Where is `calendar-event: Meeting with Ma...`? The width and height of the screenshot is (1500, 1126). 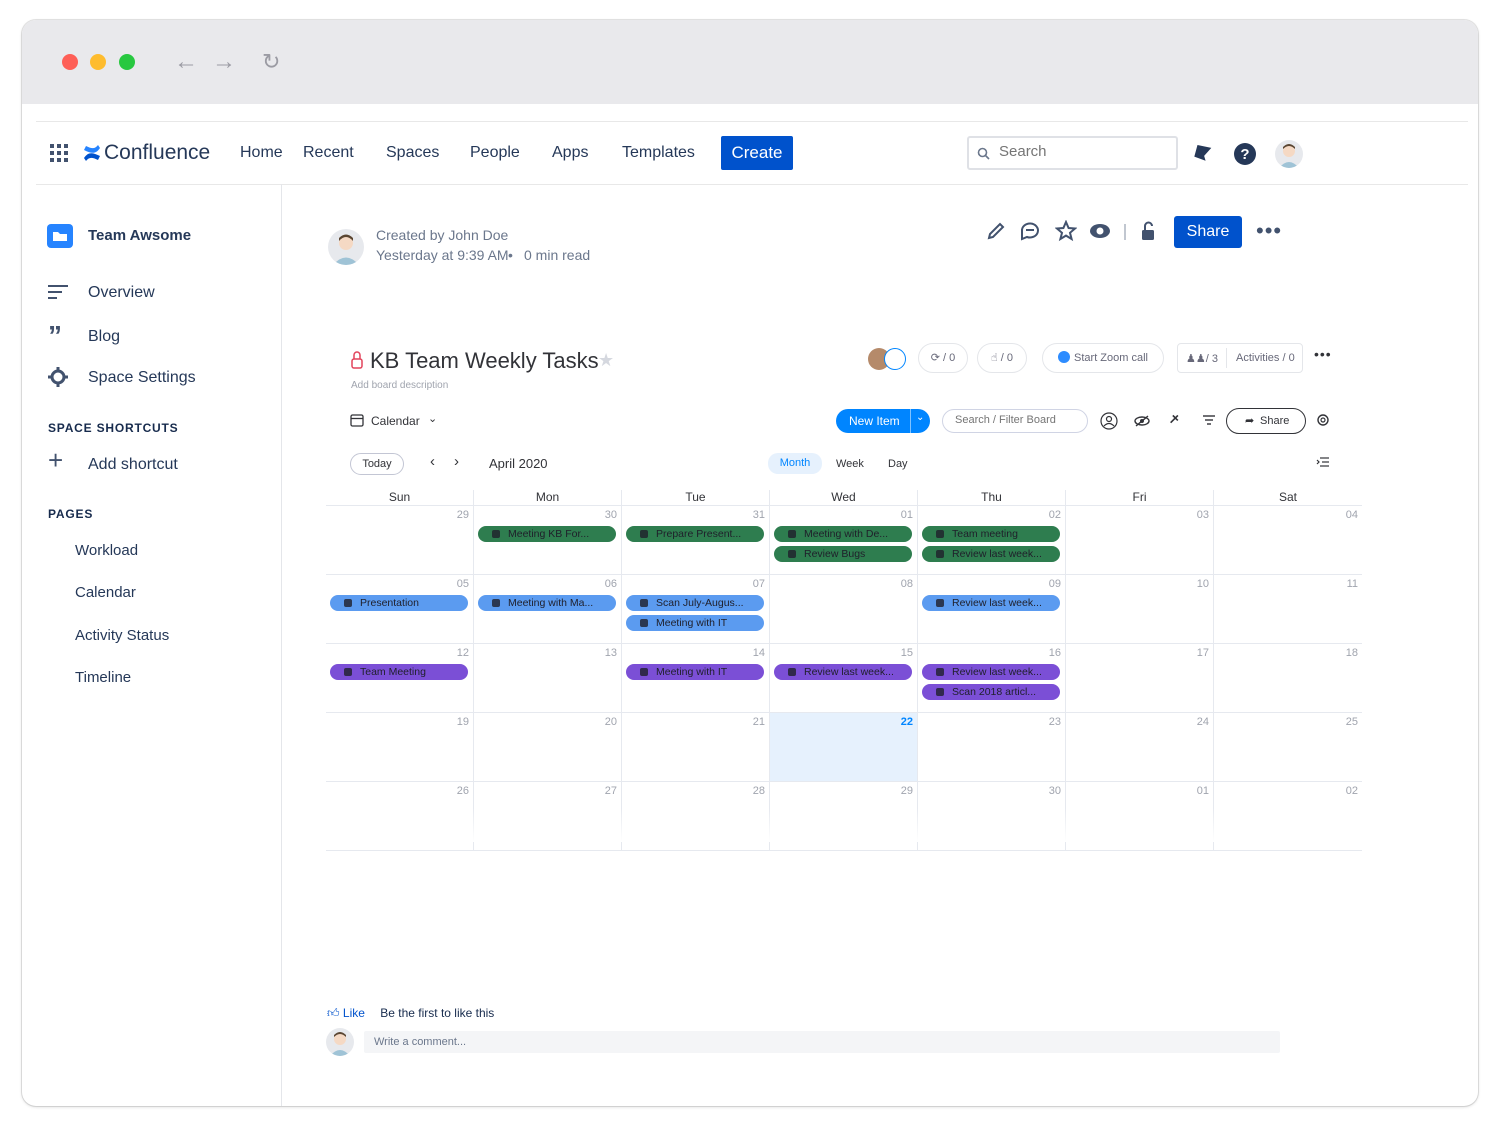 calendar-event: Meeting with Ma... is located at coordinates (547, 603).